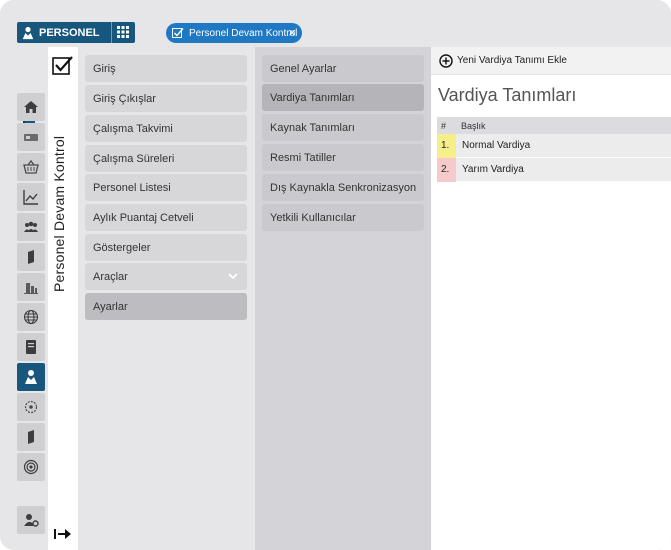 This screenshot has width=671, height=550. I want to click on globe-icon, so click(31, 317).